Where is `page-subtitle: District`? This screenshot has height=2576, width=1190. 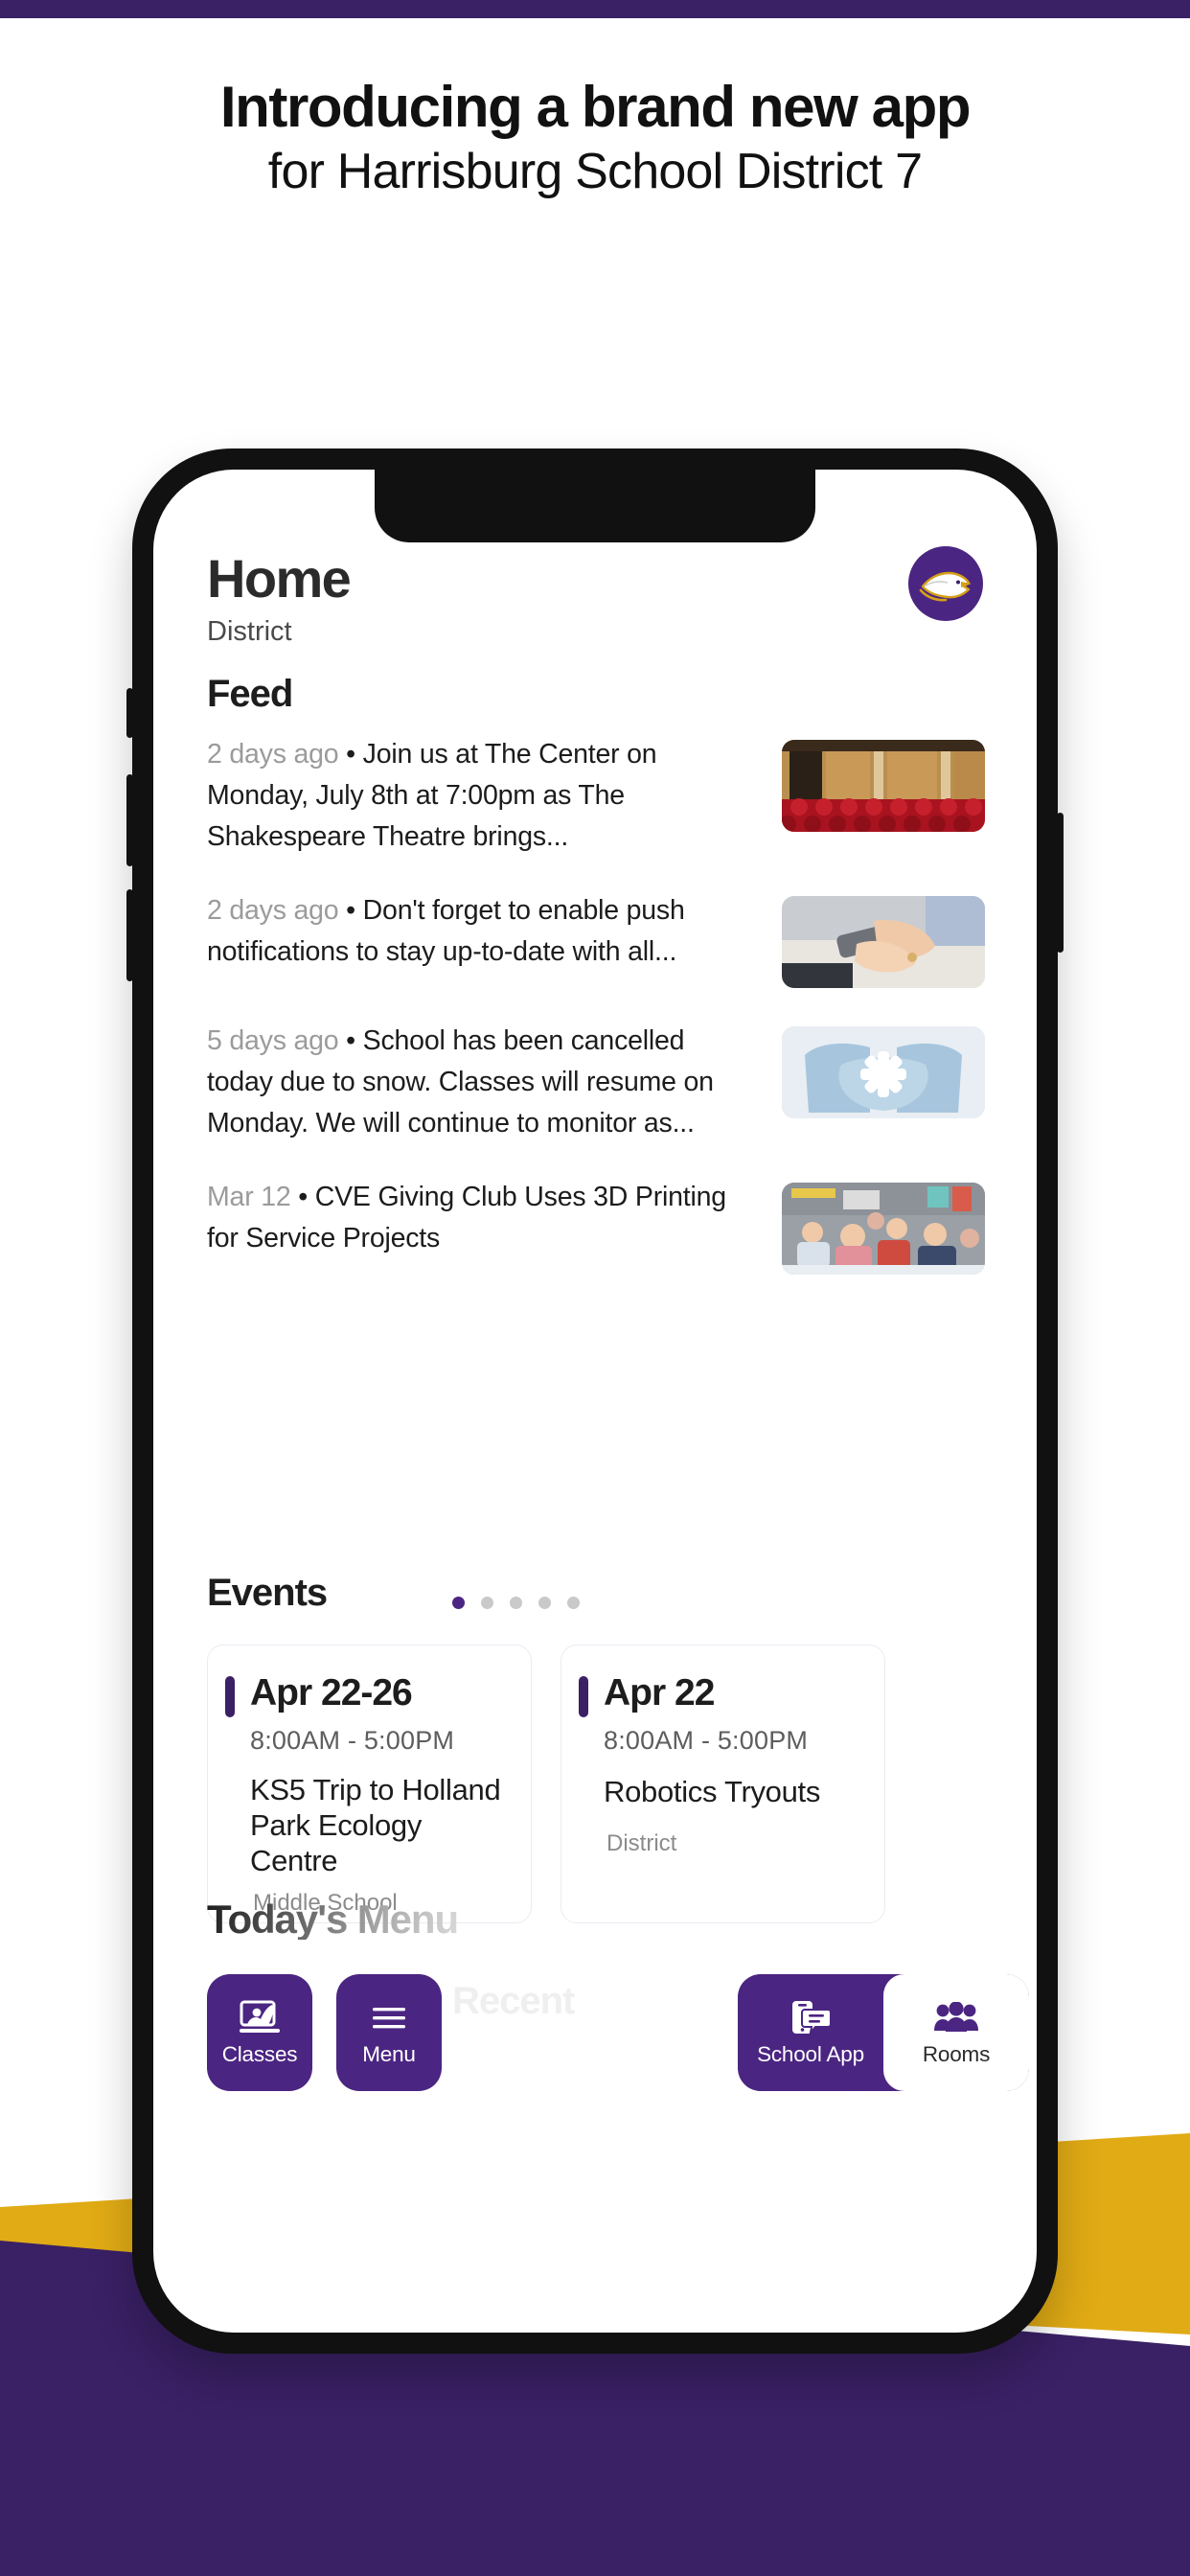
page-subtitle: District is located at coordinates (250, 631).